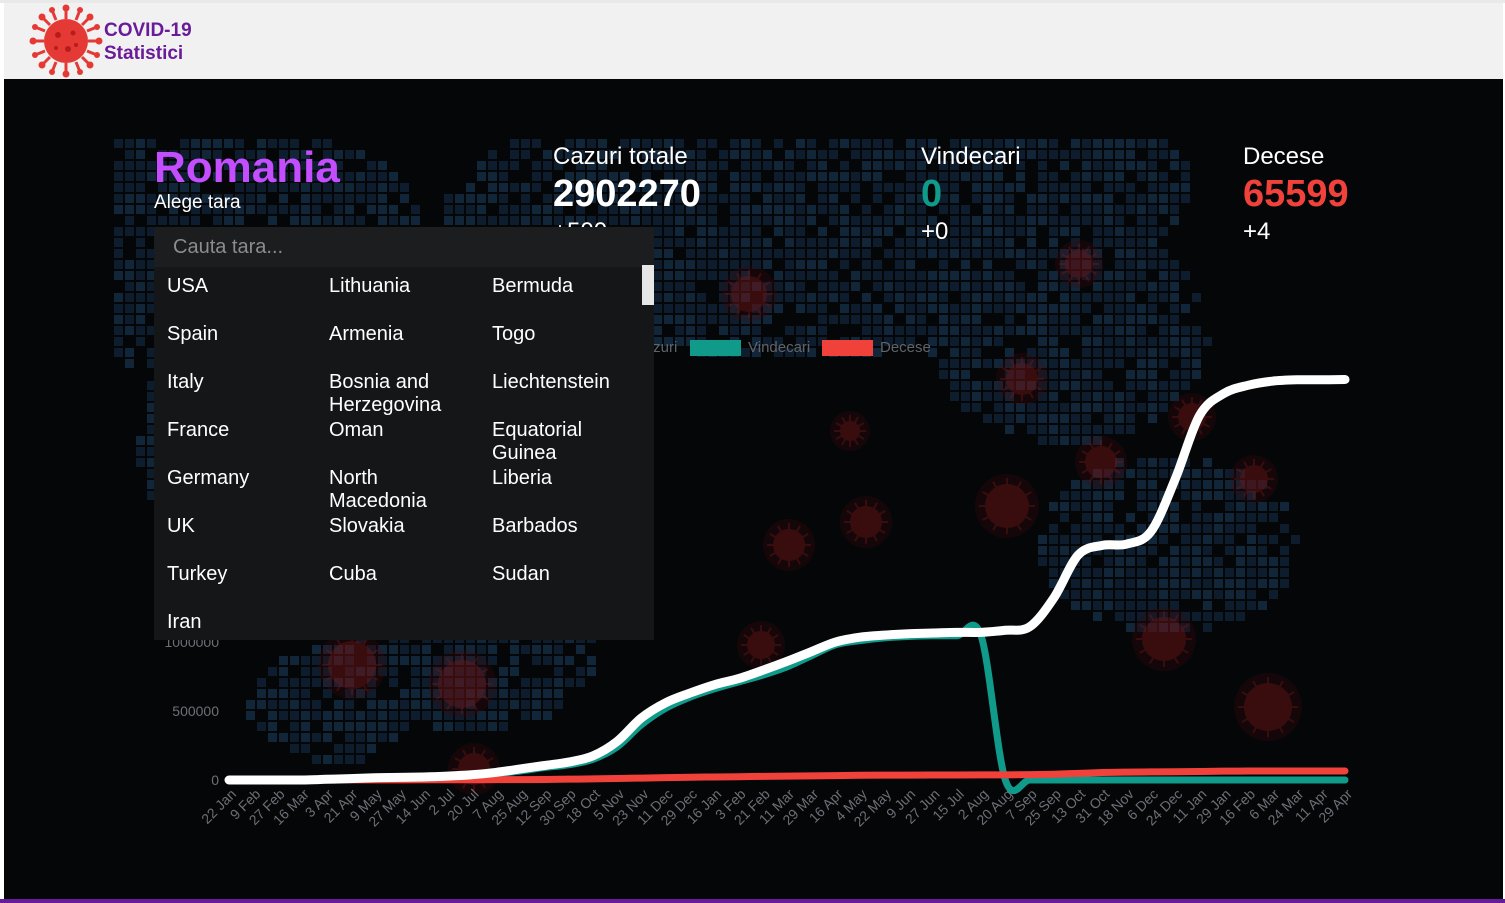 The width and height of the screenshot is (1505, 903). Describe the element at coordinates (752, 901) in the screenshot. I see `bottom-accent-bar` at that location.